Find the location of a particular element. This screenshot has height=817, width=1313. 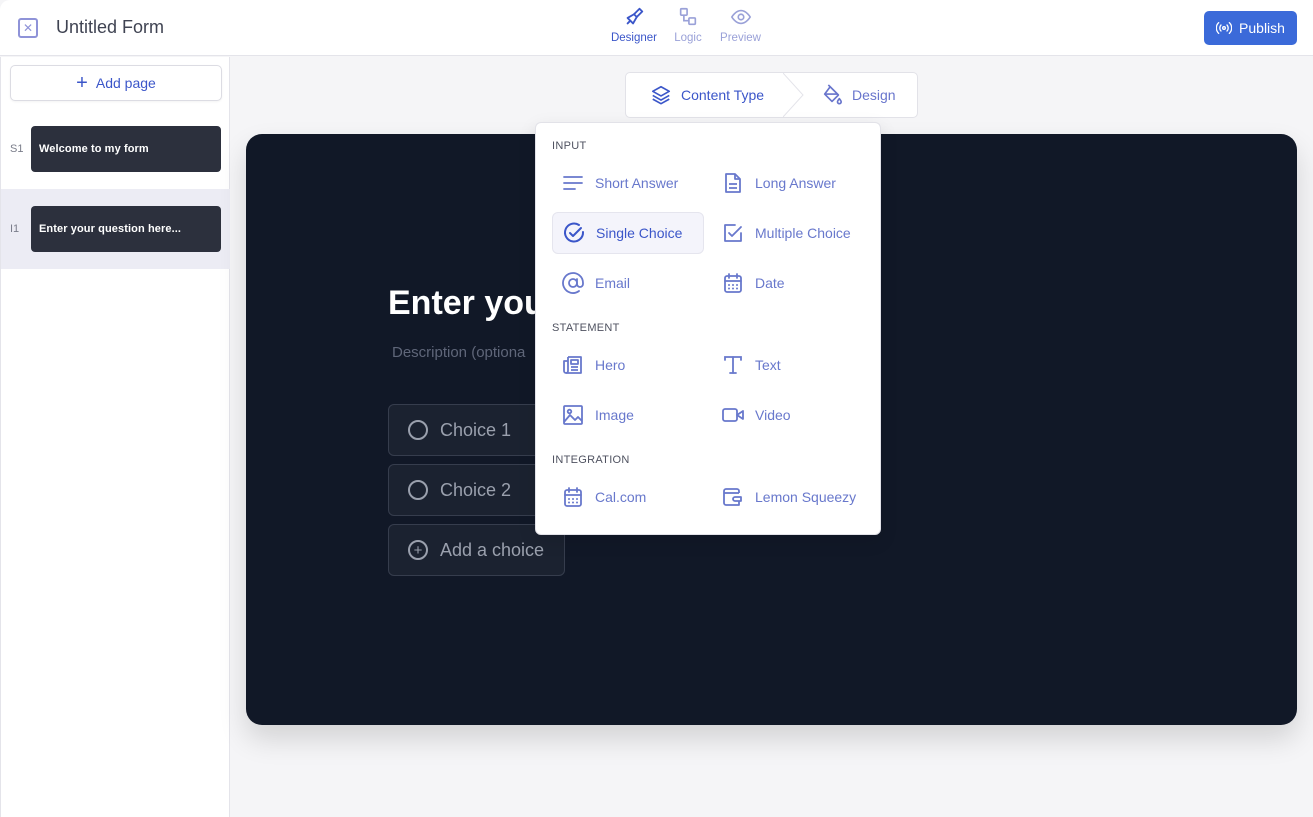

menu-item-multiple-choice: Multiple Choice is located at coordinates (788, 233).